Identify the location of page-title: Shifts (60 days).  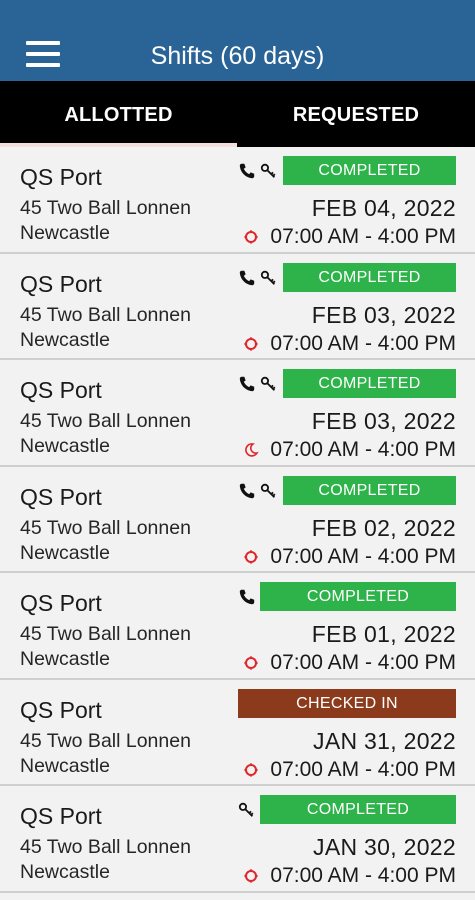
(237, 56).